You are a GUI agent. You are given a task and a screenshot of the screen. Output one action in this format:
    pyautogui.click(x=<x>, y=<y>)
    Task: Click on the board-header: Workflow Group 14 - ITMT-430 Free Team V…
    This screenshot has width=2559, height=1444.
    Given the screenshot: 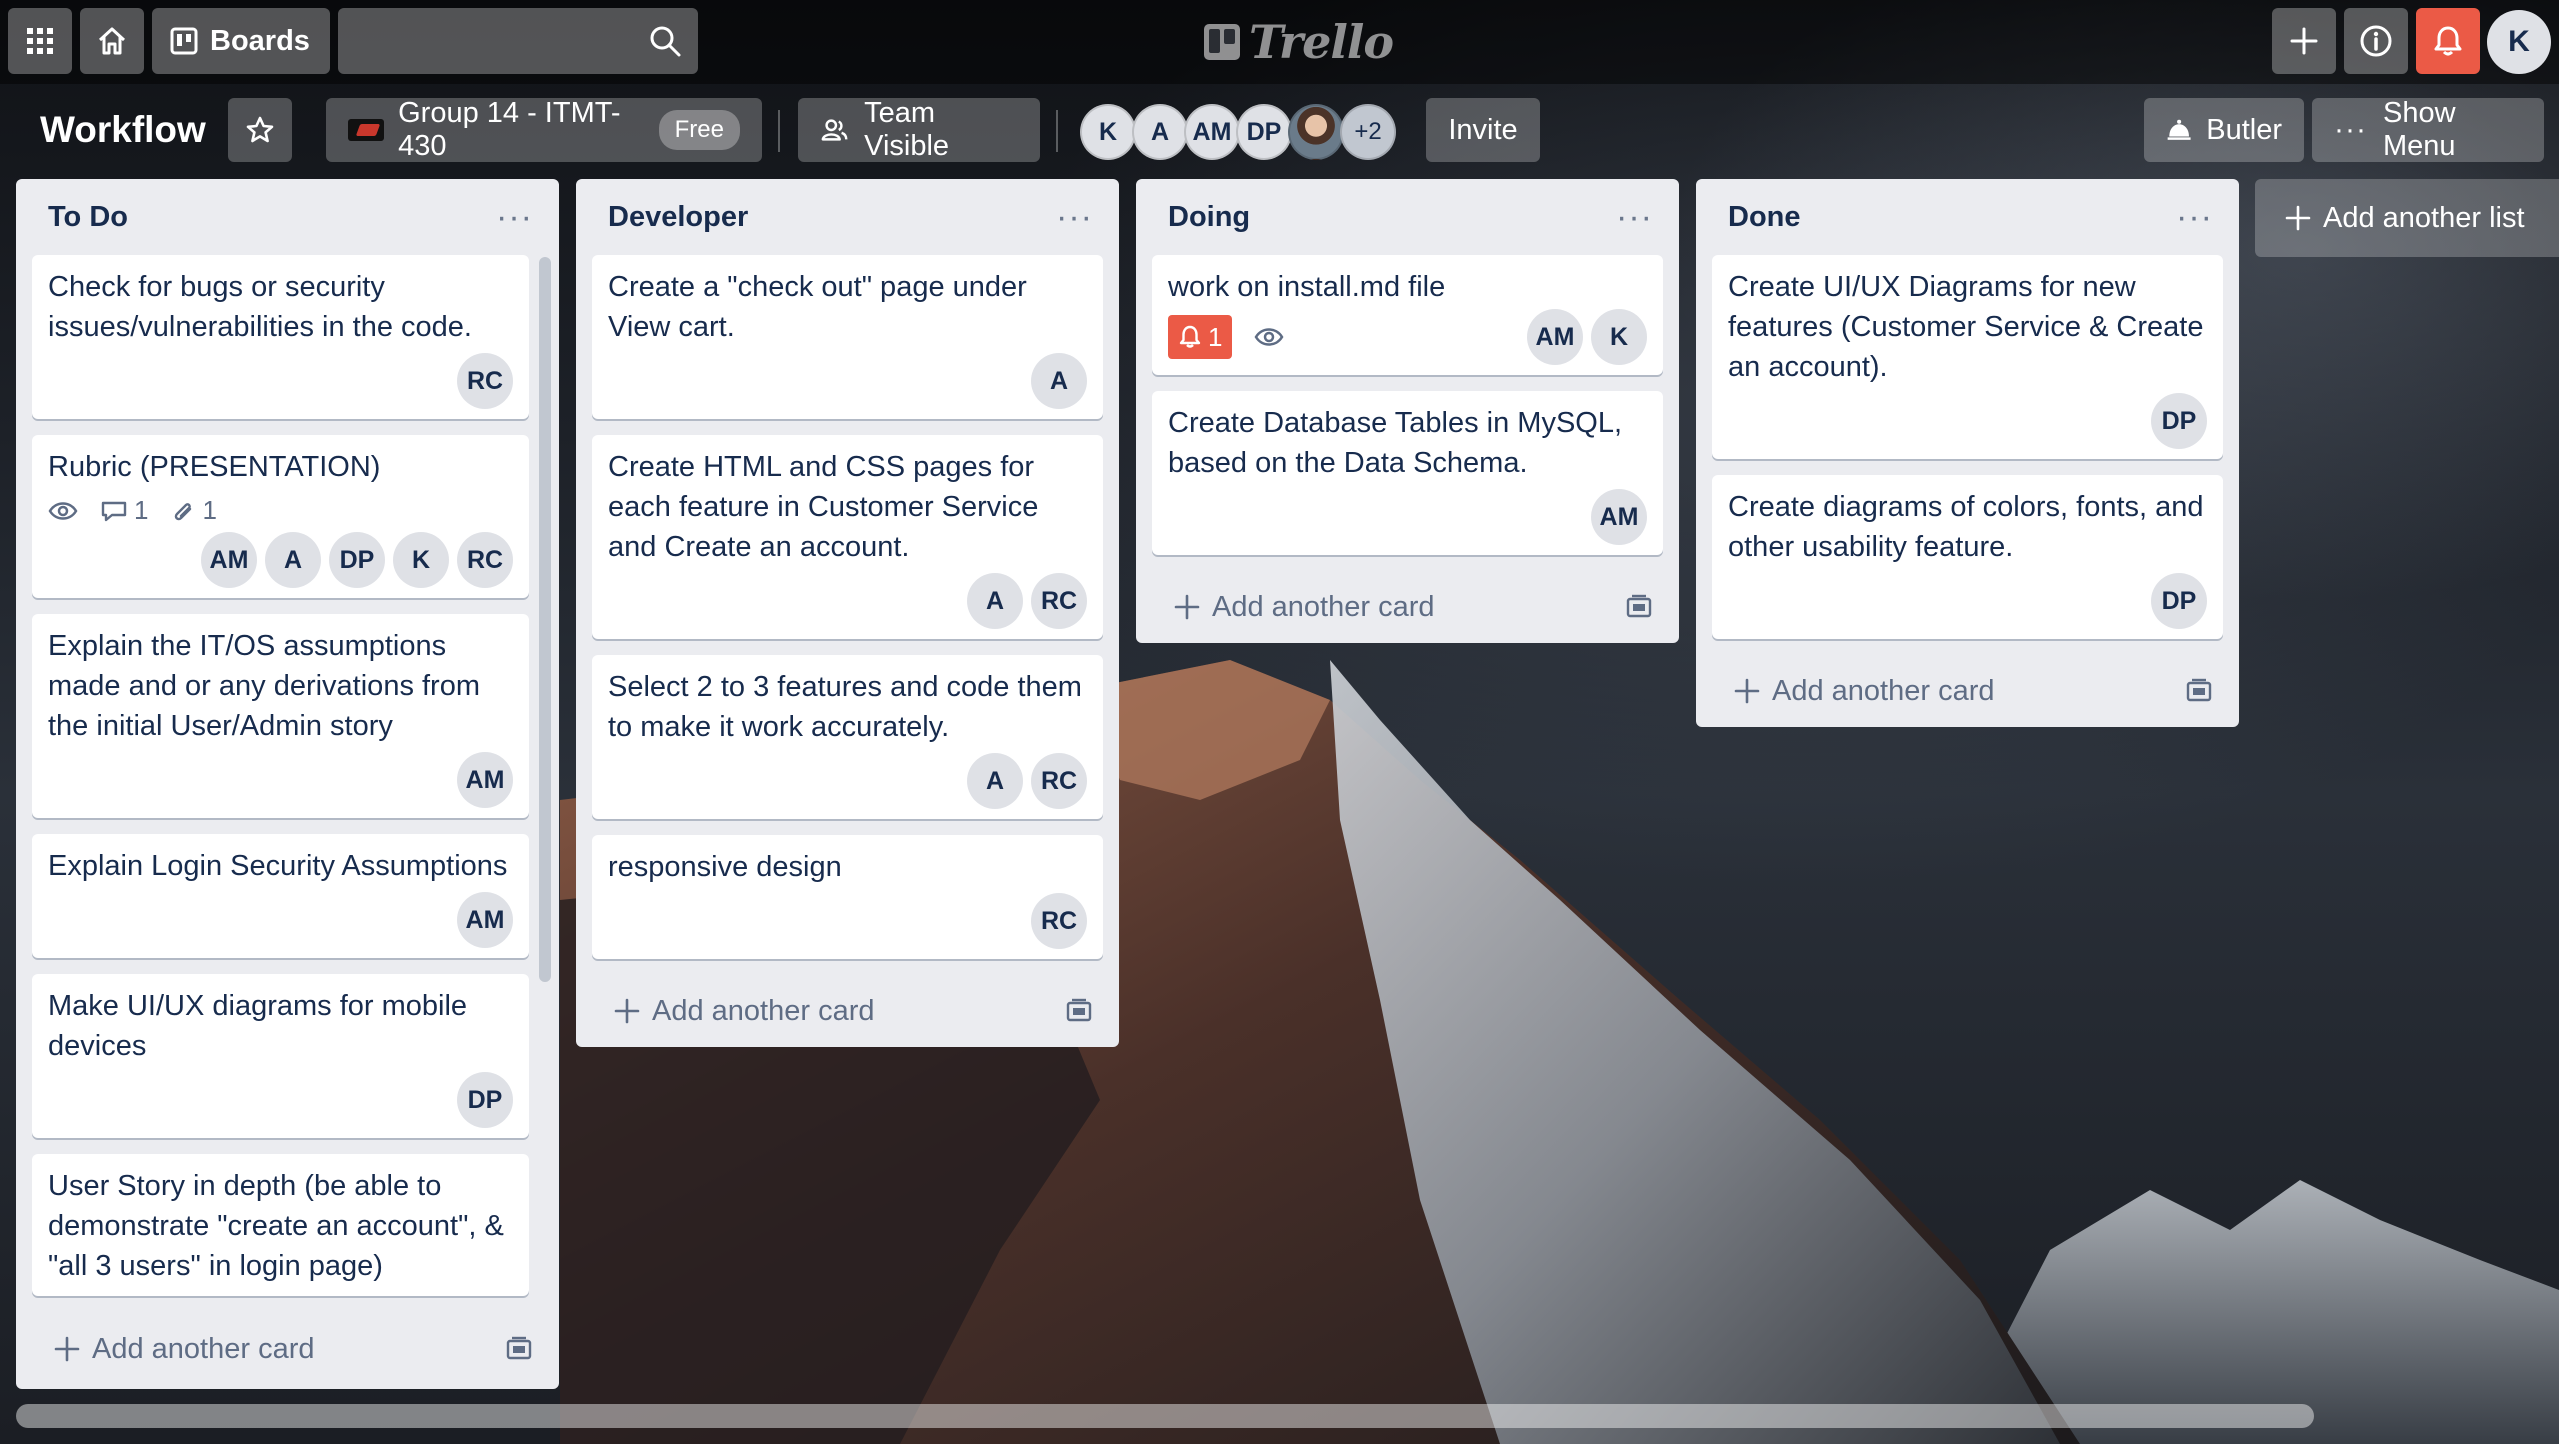 What is the action you would take?
    pyautogui.click(x=1279, y=130)
    